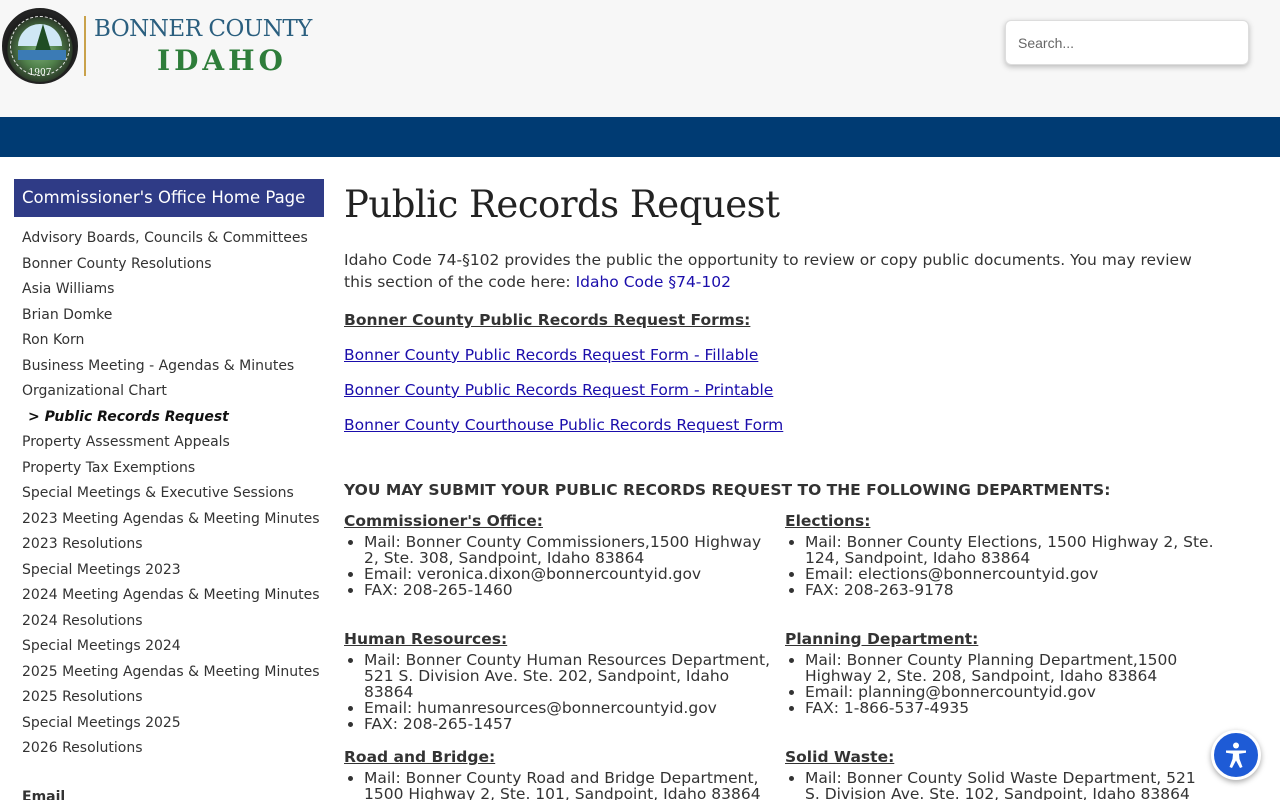 The height and width of the screenshot is (800, 1280). I want to click on department-title: Human Resources:, so click(426, 639).